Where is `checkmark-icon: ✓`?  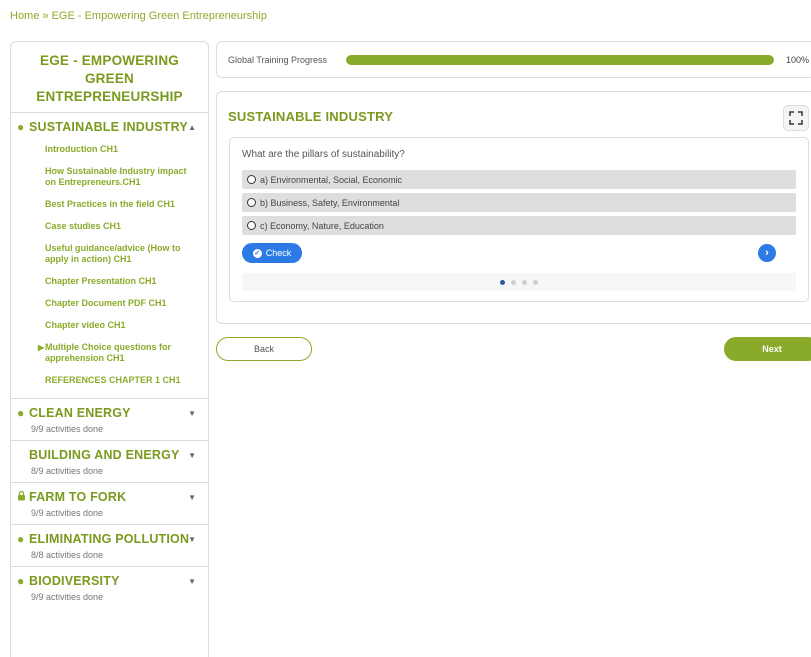 checkmark-icon: ✓ is located at coordinates (257, 253).